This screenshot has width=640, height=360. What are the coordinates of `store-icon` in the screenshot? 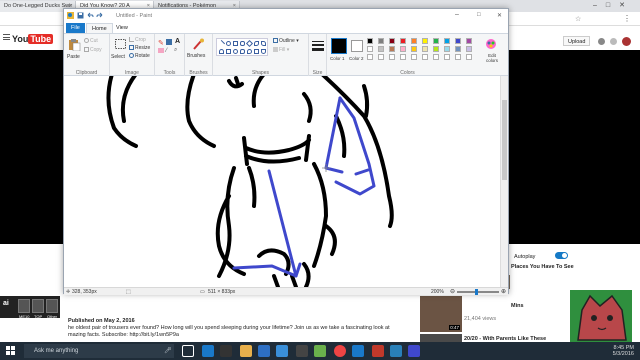 It's located at (264, 351).